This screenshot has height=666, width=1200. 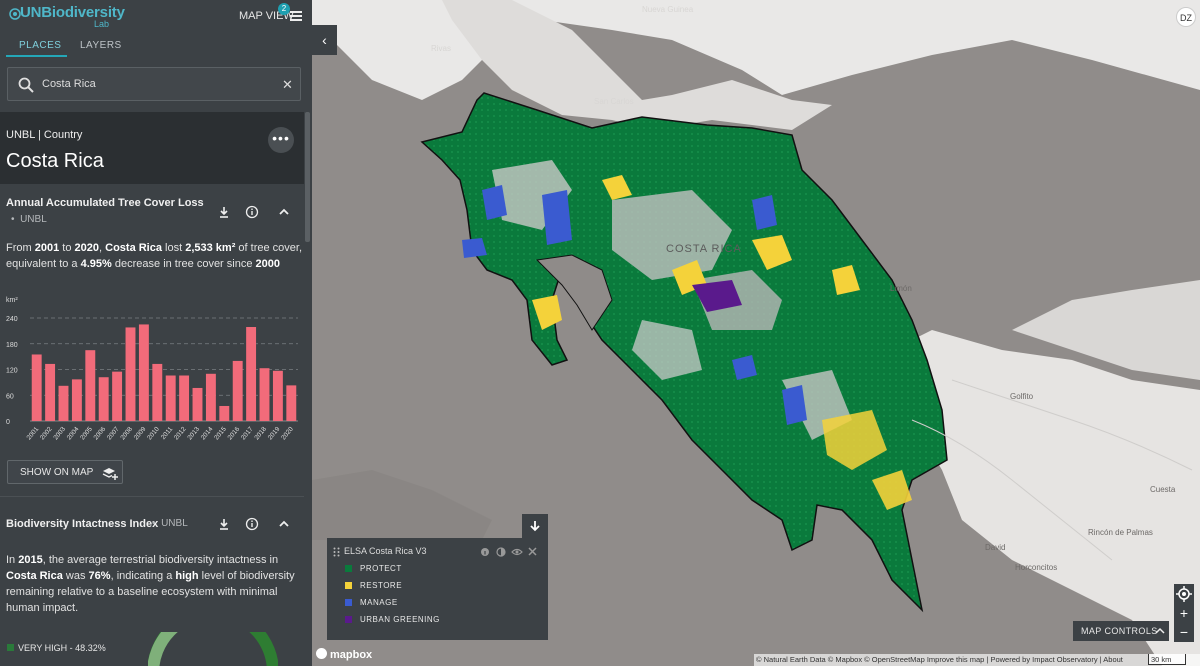 I want to click on sidebar-topbar: UNBiodiversity Lab MAP VIEW 2, so click(x=156, y=16).